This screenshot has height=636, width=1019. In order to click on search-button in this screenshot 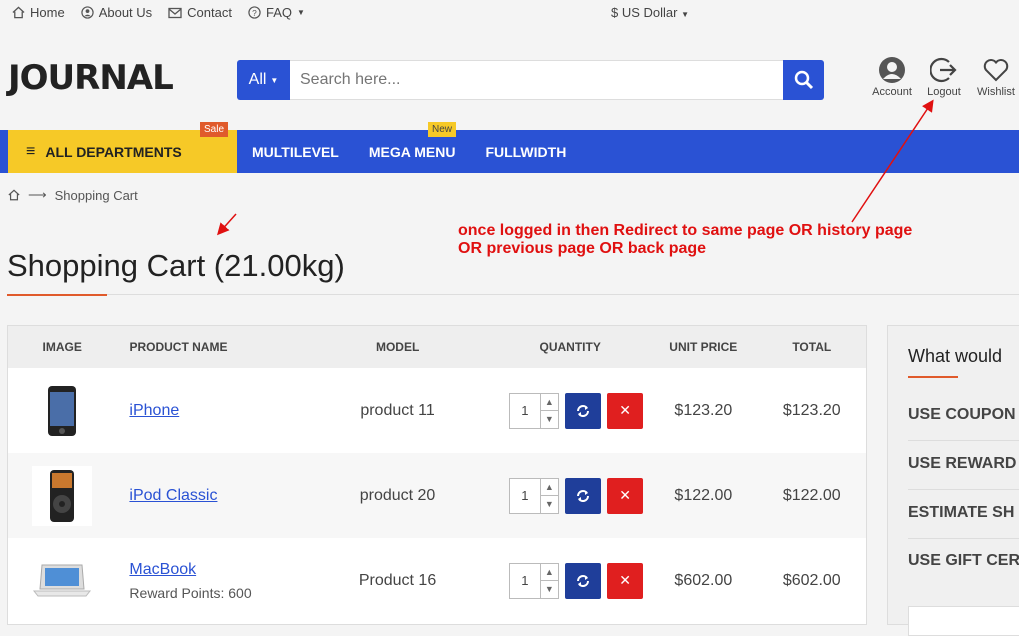, I will do `click(803, 80)`.